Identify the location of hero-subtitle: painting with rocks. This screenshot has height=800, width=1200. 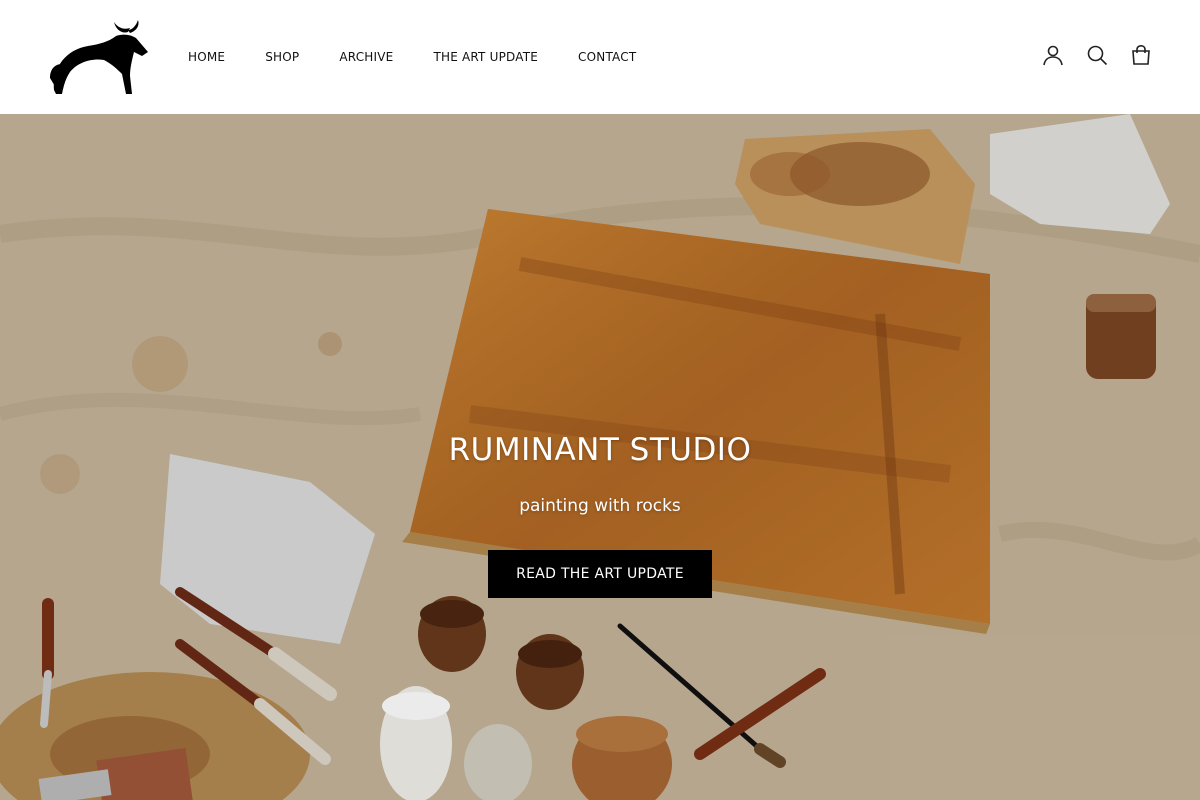
(600, 506).